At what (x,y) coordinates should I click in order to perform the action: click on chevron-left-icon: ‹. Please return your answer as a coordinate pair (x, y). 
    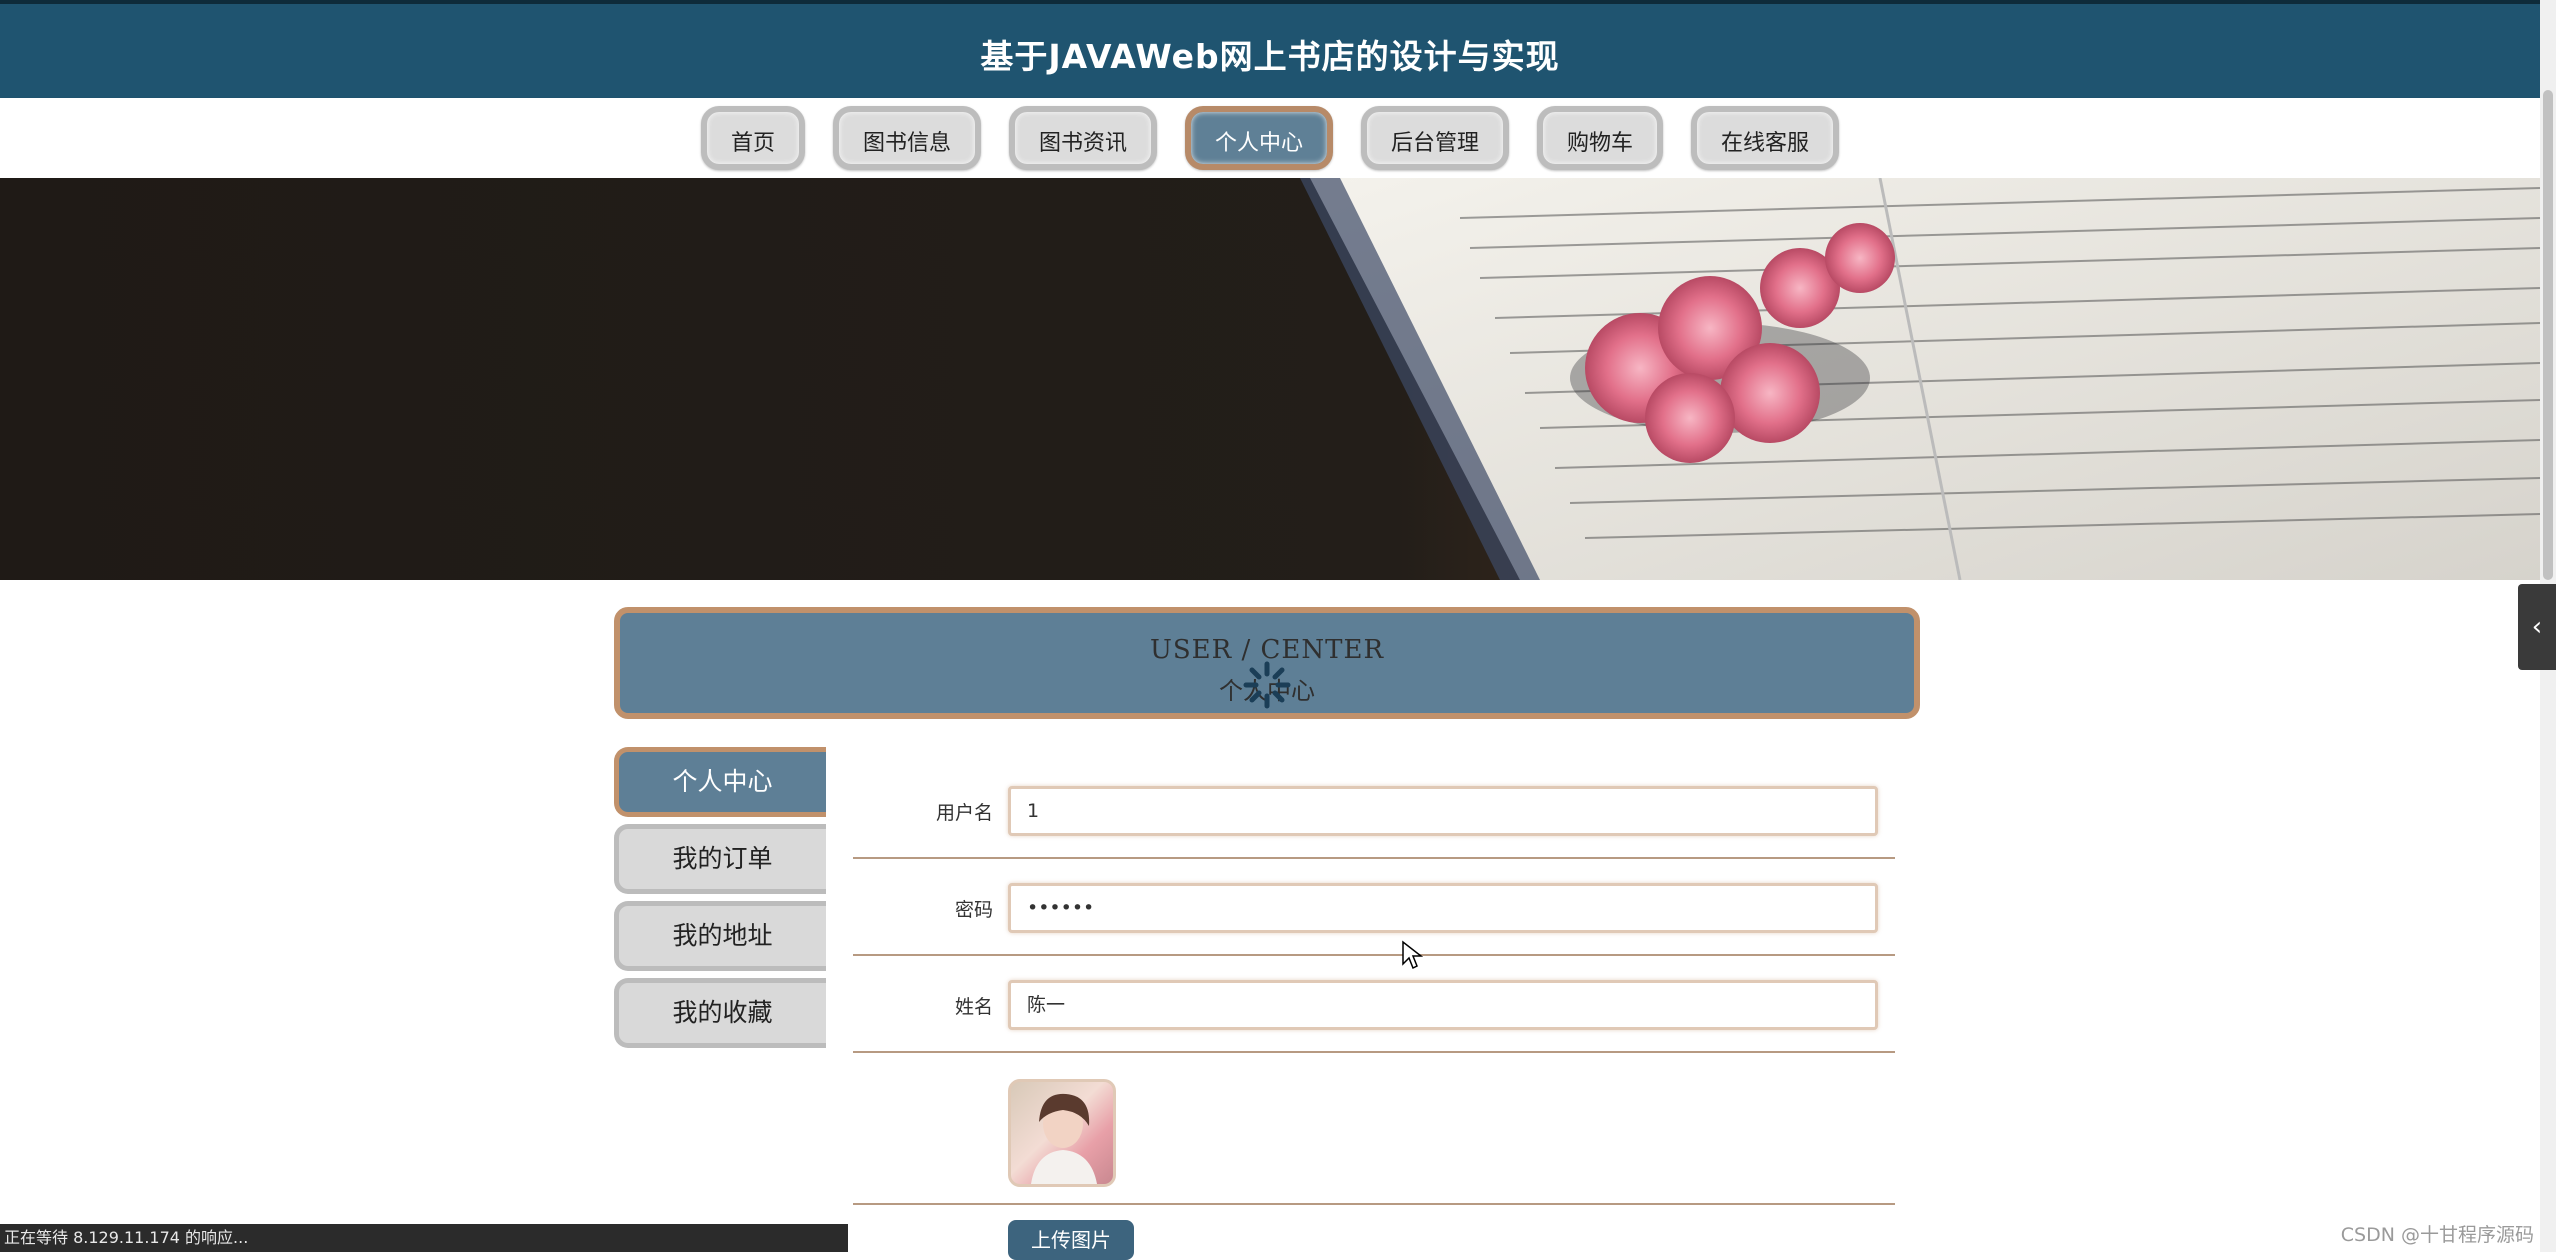
    Looking at the image, I should click on (2537, 627).